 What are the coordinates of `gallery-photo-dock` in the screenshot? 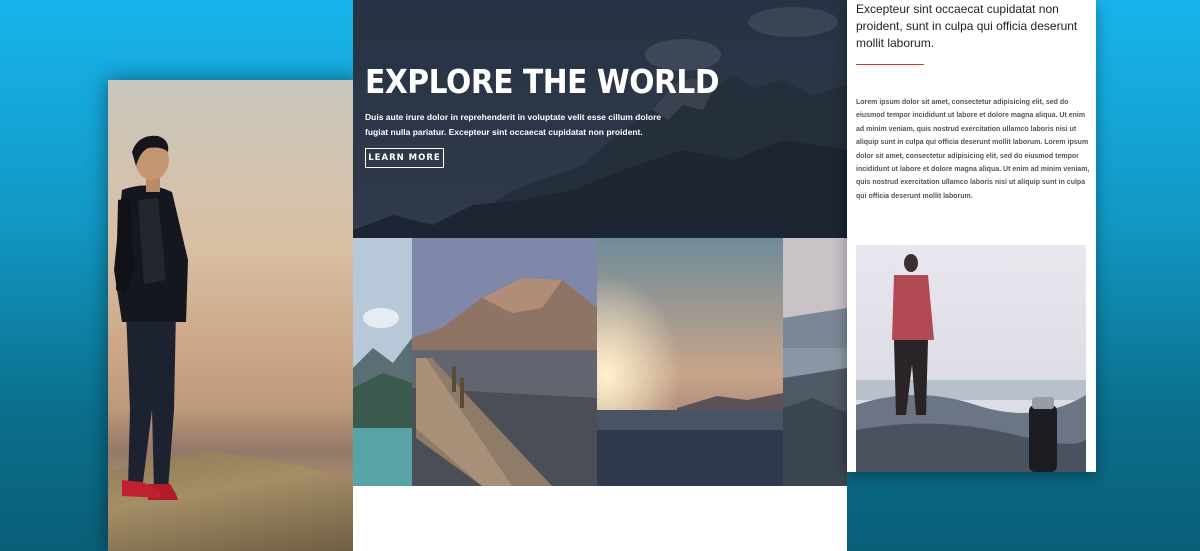 It's located at (504, 362).